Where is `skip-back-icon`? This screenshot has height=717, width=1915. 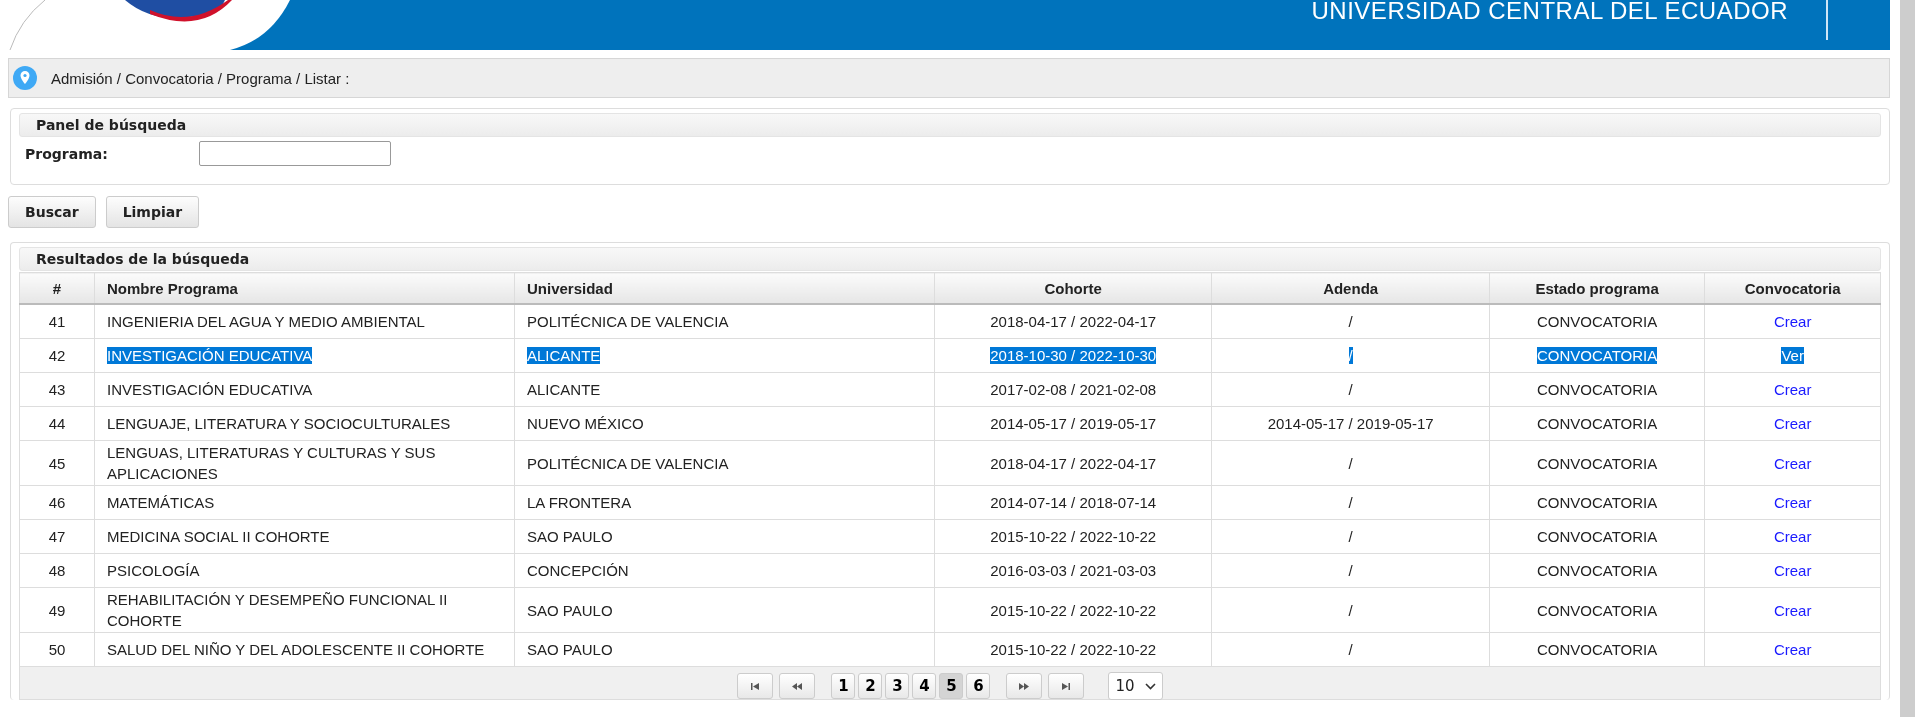 skip-back-icon is located at coordinates (755, 686).